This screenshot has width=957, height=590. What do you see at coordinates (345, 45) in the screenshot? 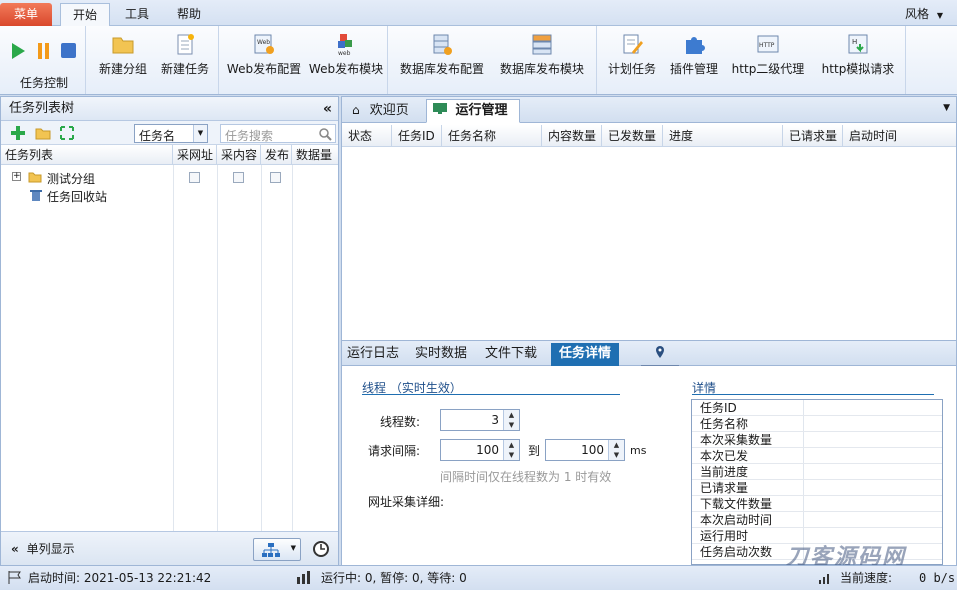
I see `web-module-icon: web` at bounding box center [345, 45].